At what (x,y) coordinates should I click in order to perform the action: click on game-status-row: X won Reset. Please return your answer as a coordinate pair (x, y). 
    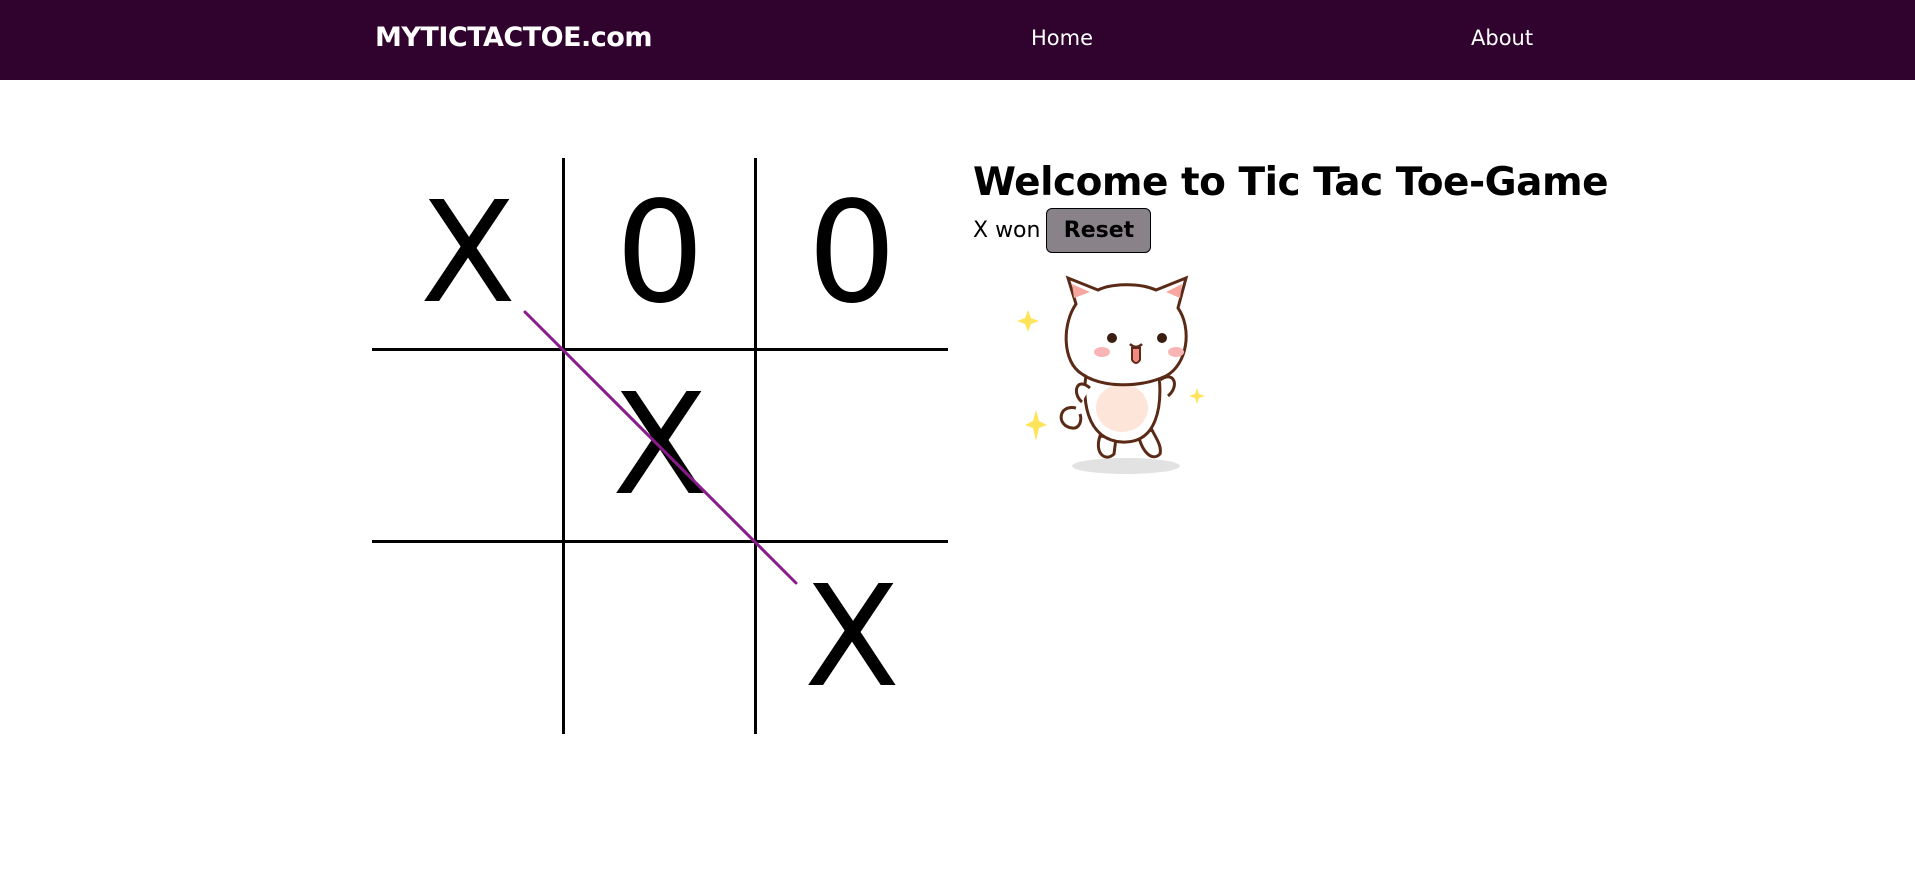
    Looking at the image, I should click on (1062, 230).